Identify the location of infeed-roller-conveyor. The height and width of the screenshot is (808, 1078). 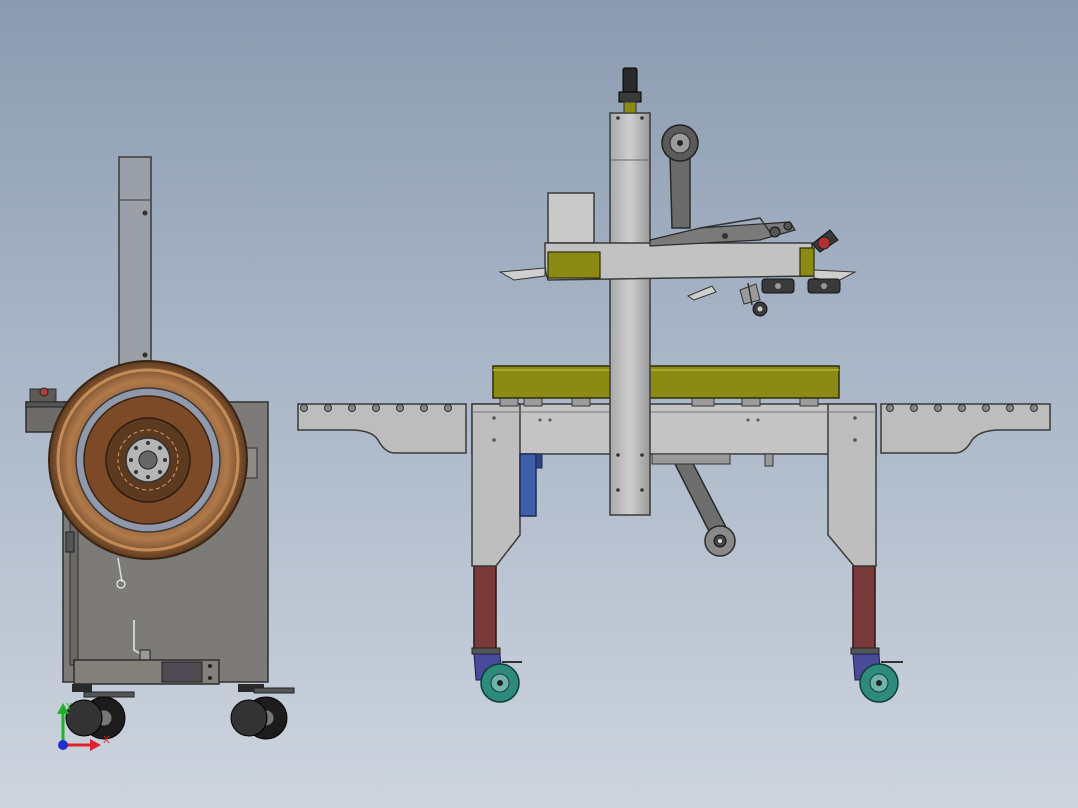
(382, 428).